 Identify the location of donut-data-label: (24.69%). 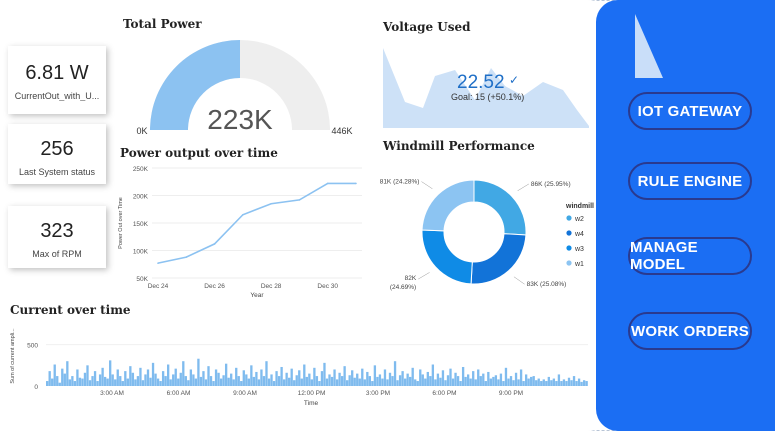
(403, 287).